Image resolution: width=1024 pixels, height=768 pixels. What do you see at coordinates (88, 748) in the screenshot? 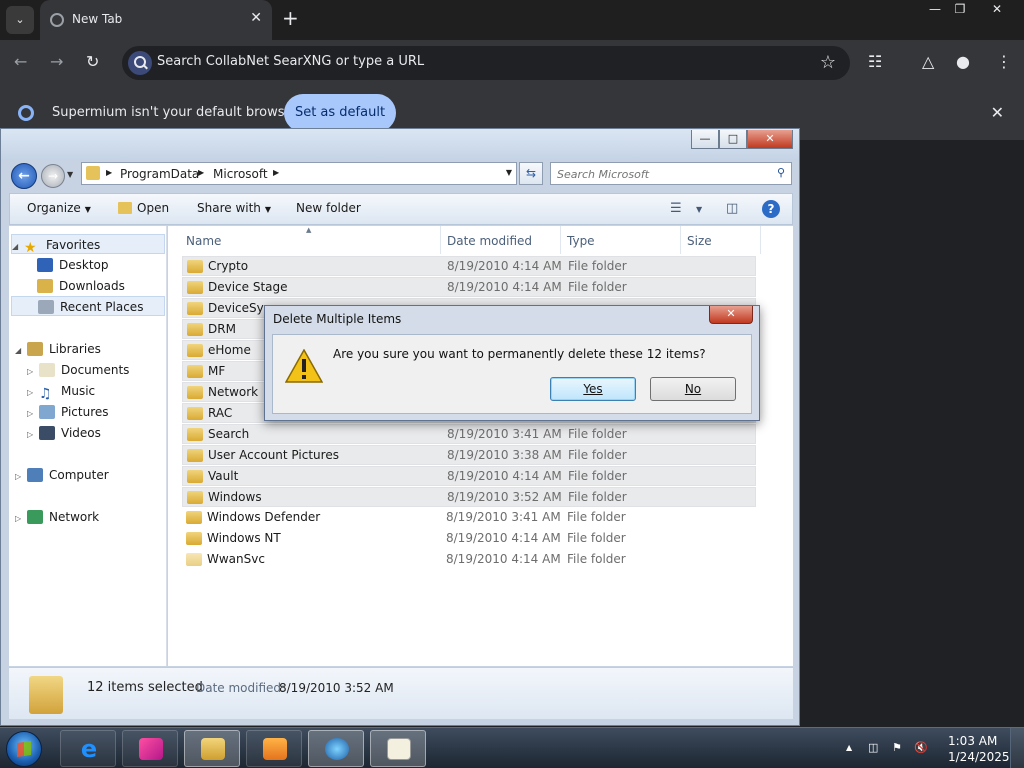
I see `taskbar-internet-explorer: e` at bounding box center [88, 748].